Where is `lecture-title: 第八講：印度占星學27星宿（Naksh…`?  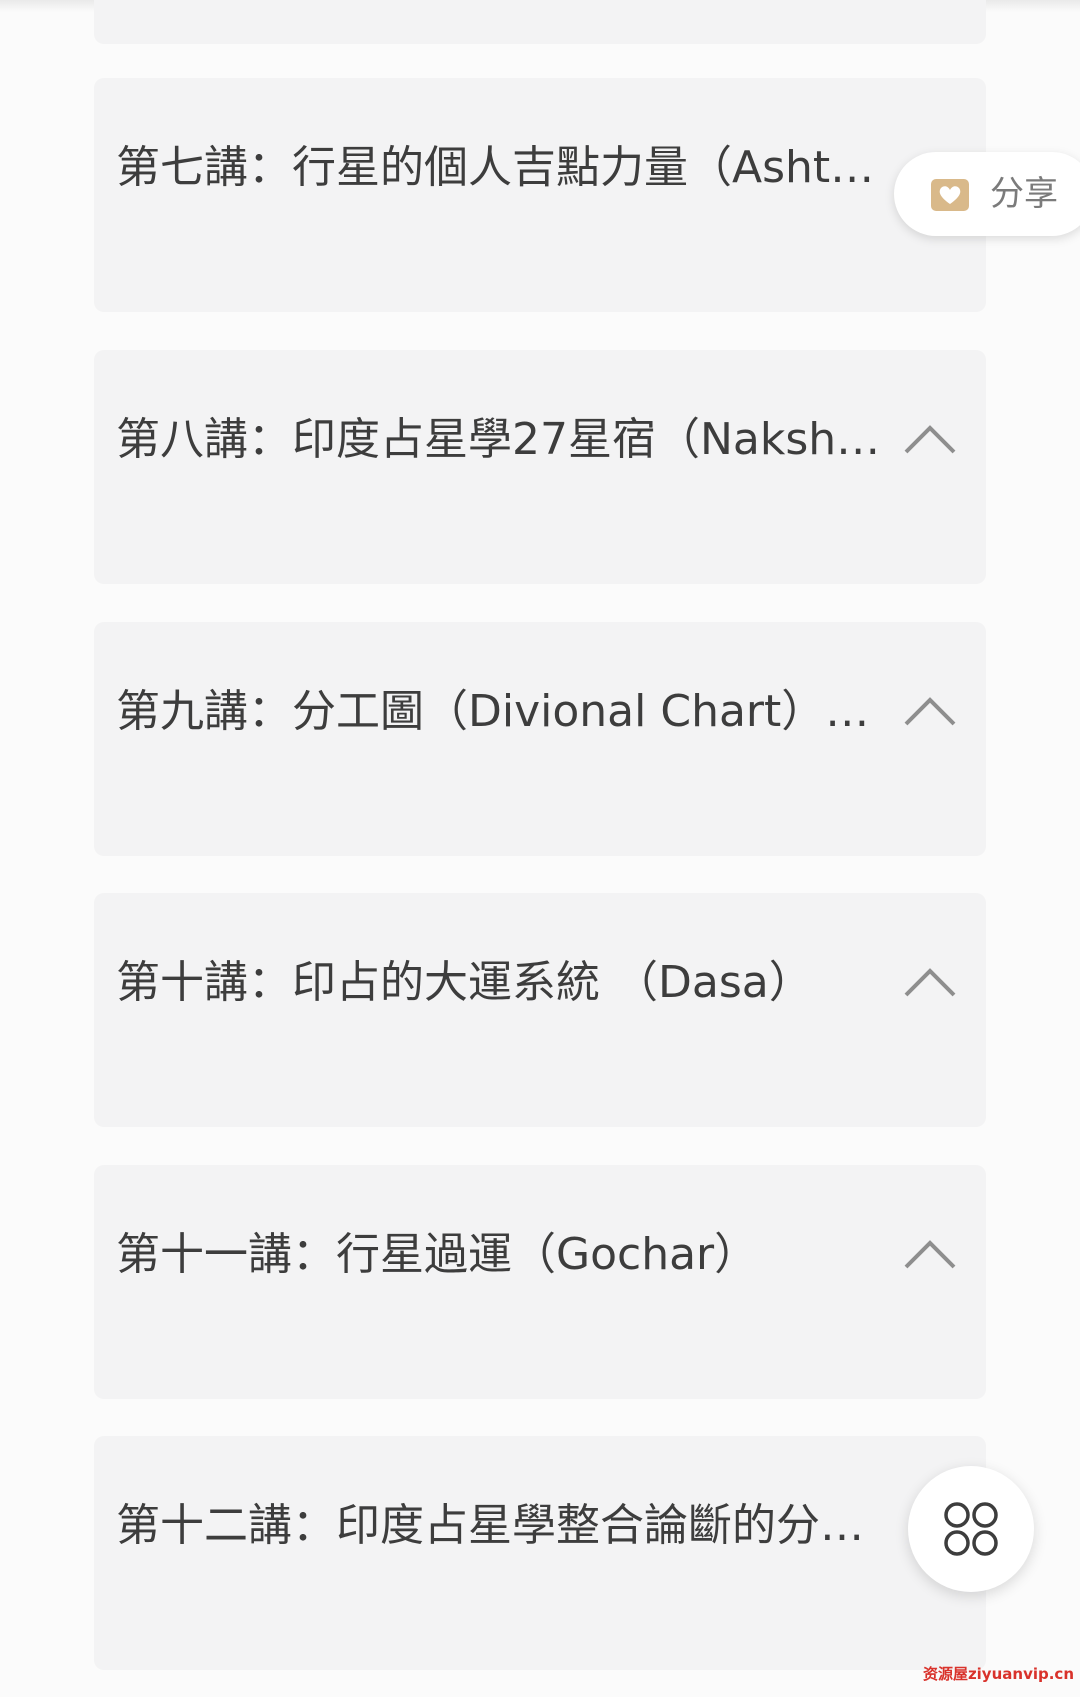 lecture-title: 第八講：印度占星學27星宿（Naksh… is located at coordinates (498, 439).